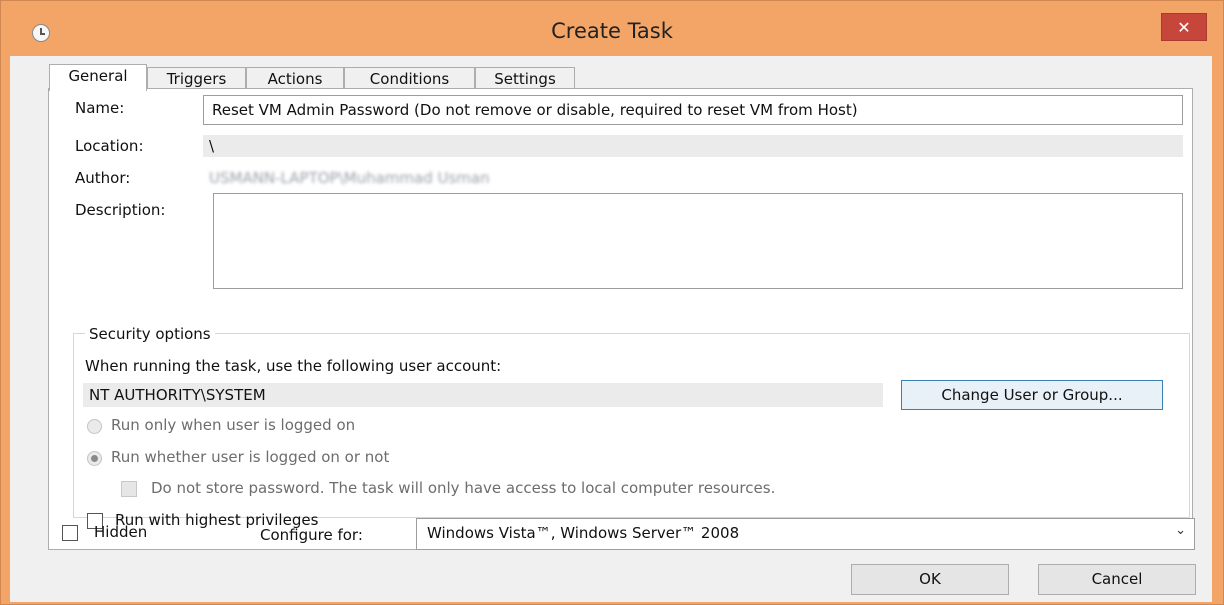 This screenshot has height=605, width=1224. What do you see at coordinates (100, 108) in the screenshot?
I see `name-label: Name:` at bounding box center [100, 108].